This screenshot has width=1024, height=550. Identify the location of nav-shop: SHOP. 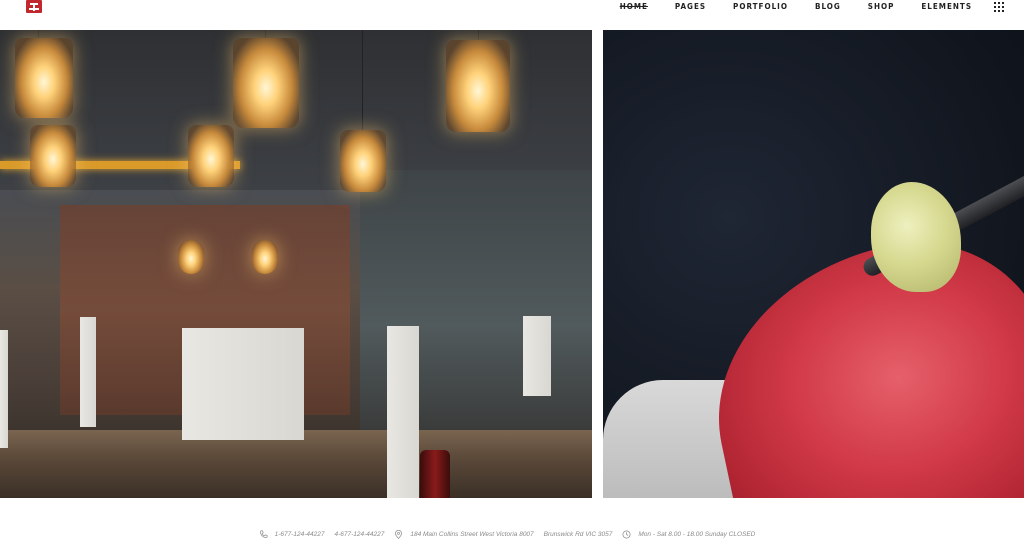
(881, 6).